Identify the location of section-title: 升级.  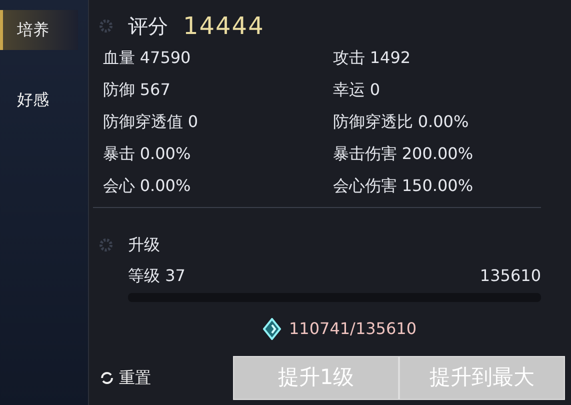
(144, 245).